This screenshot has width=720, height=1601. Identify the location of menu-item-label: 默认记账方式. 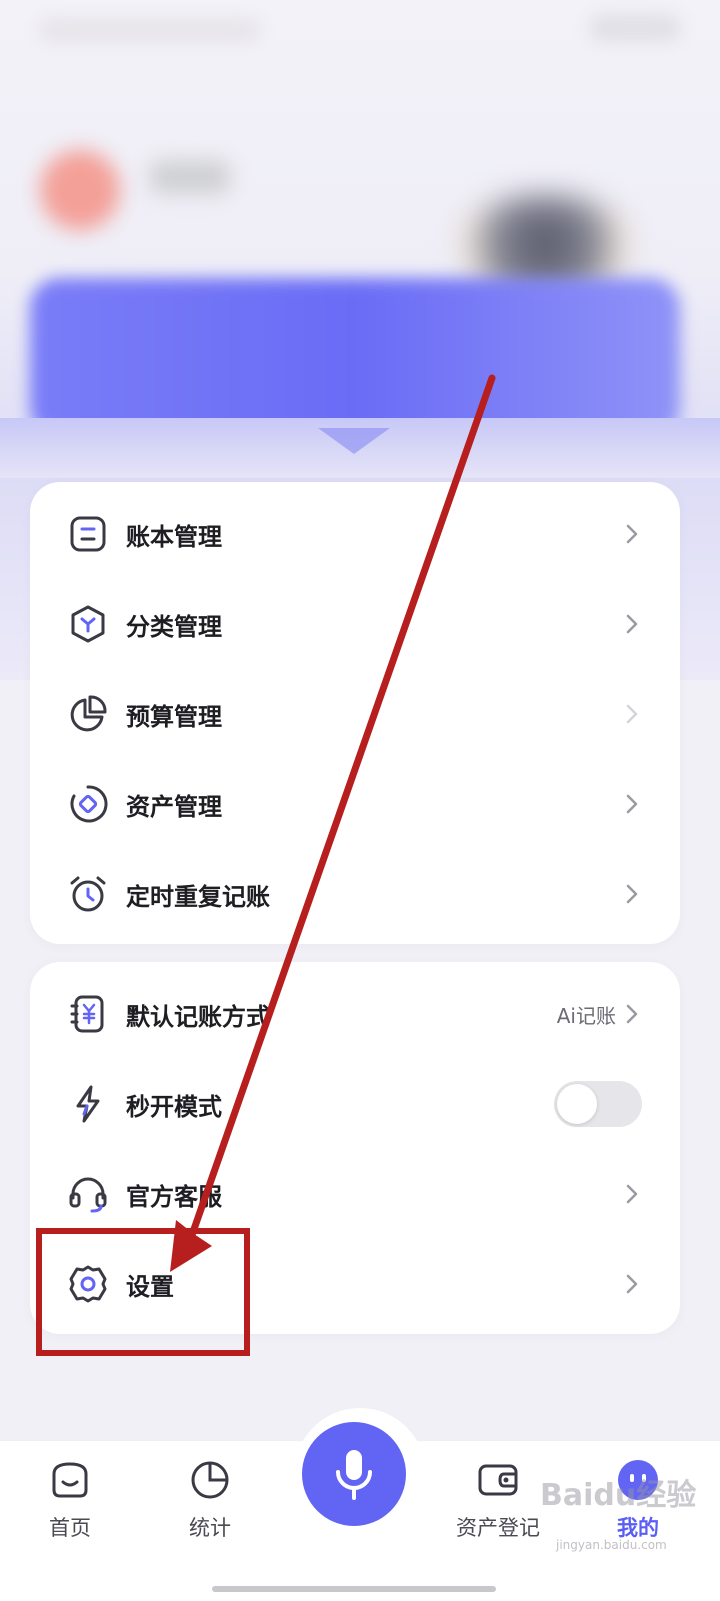
(198, 1016).